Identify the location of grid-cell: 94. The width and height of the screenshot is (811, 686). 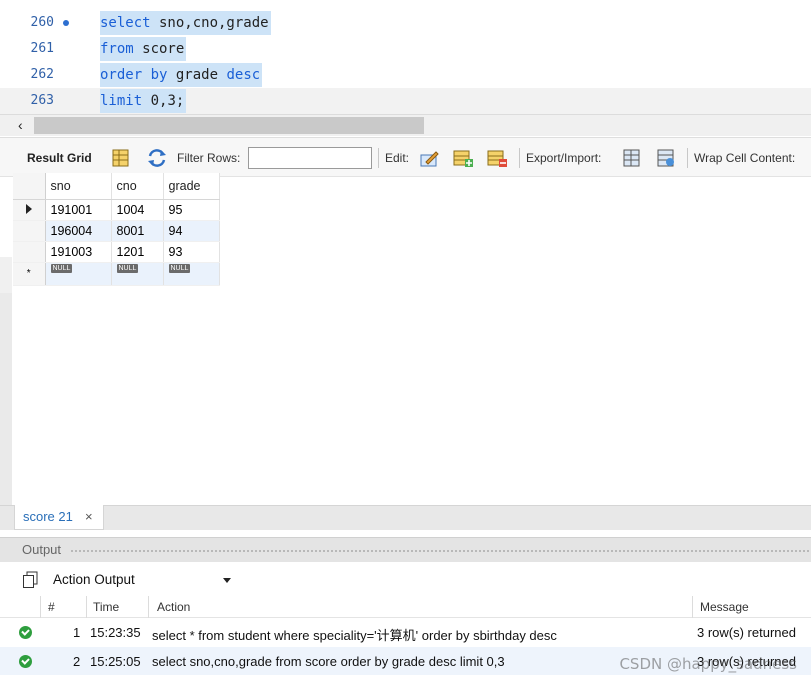
(191, 231).